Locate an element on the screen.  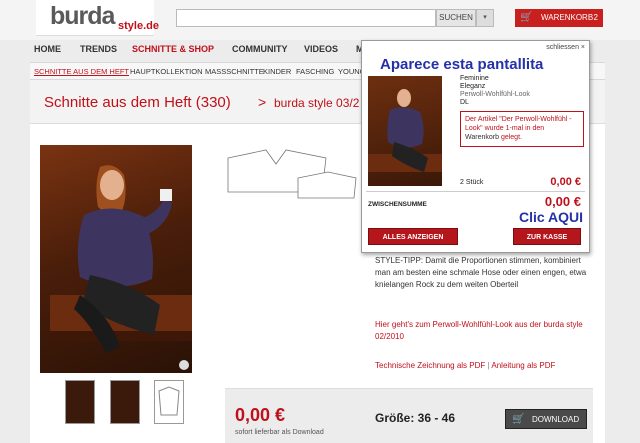
notice-cart-word: Warenkorb is located at coordinates (482, 137).